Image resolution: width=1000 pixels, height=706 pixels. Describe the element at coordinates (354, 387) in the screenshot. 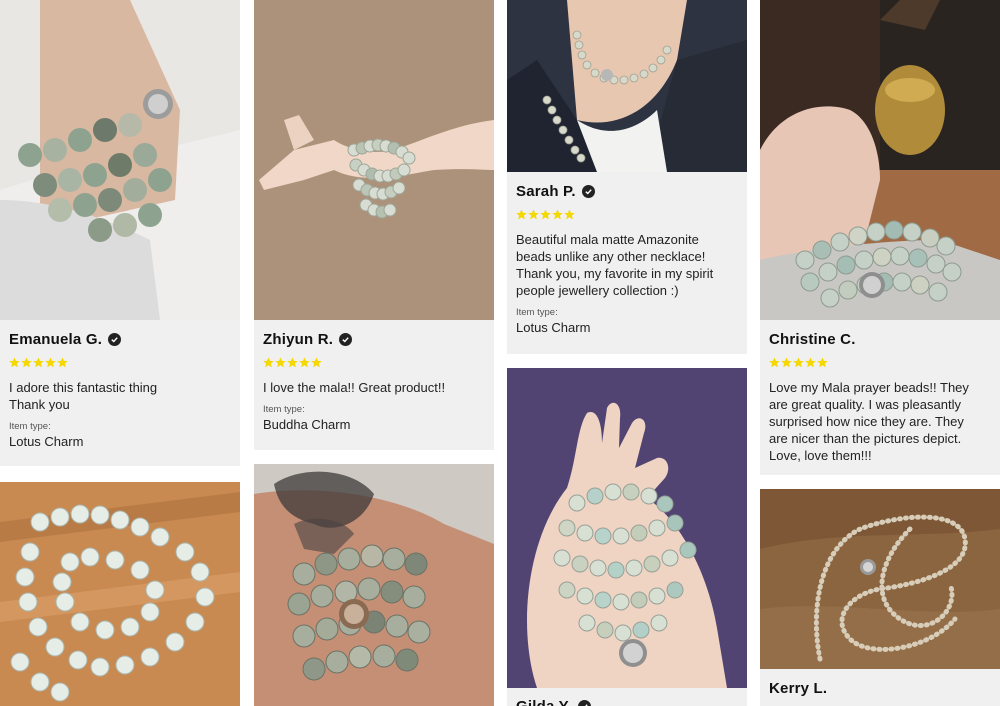

I see `review-text-line: I love the mala!! Great product!!` at that location.